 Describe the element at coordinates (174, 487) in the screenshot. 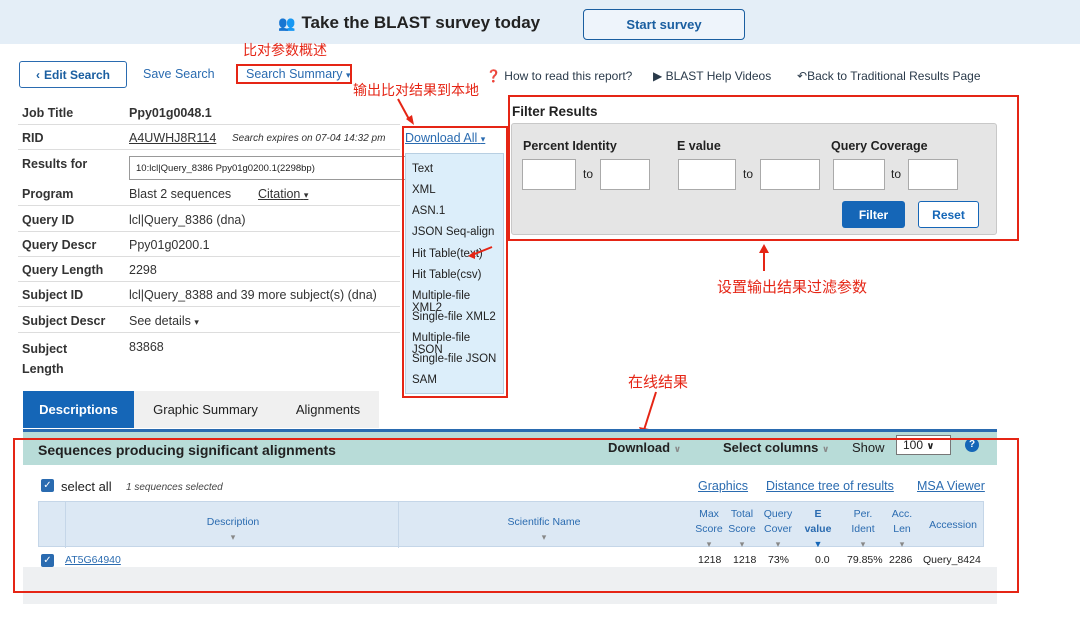

I see `selected-count: 1 sequences selected` at that location.